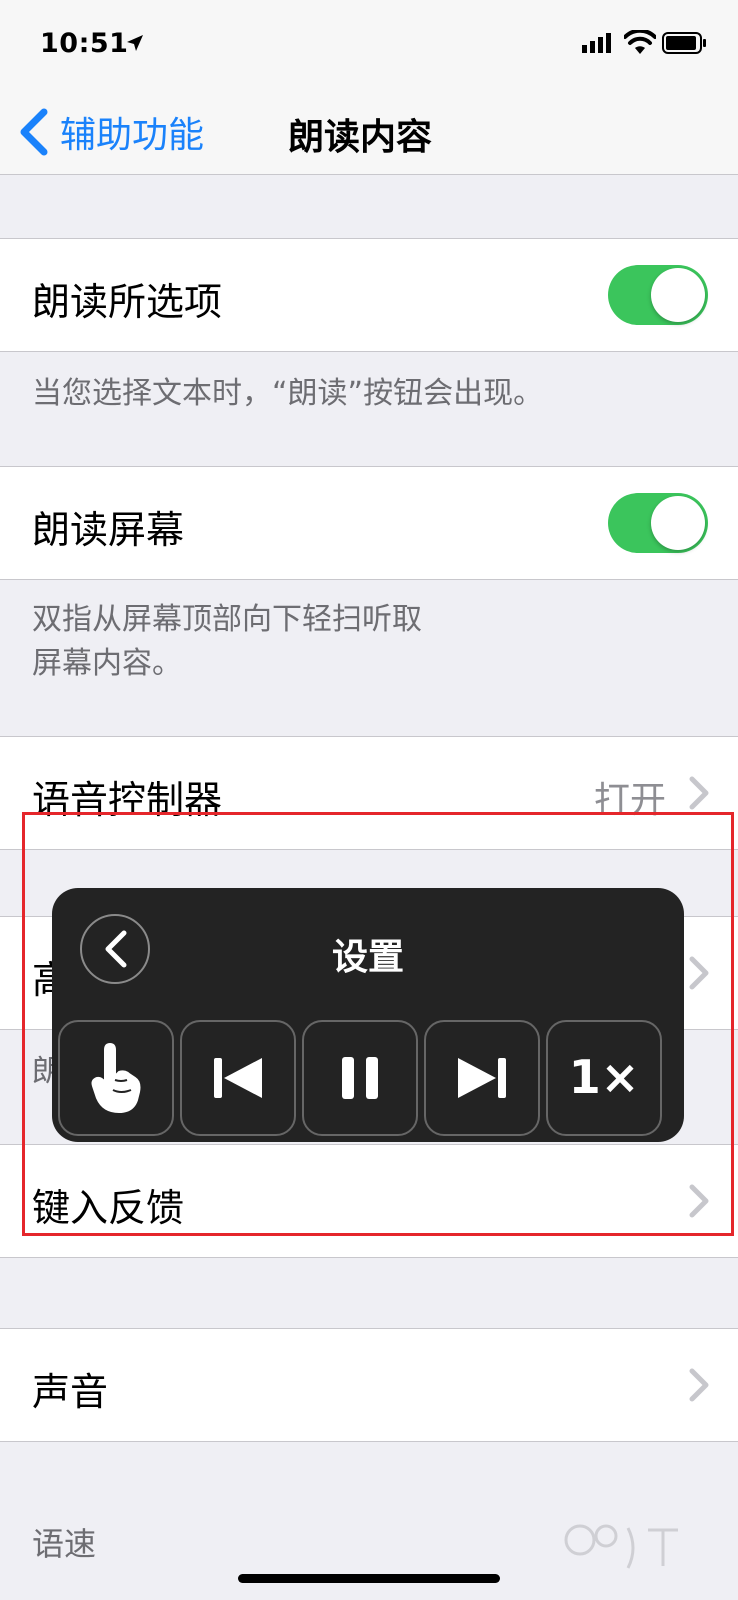  I want to click on speak-selection-footer: 当您选择文本时，“朗读”按钮会出现。, so click(288, 393).